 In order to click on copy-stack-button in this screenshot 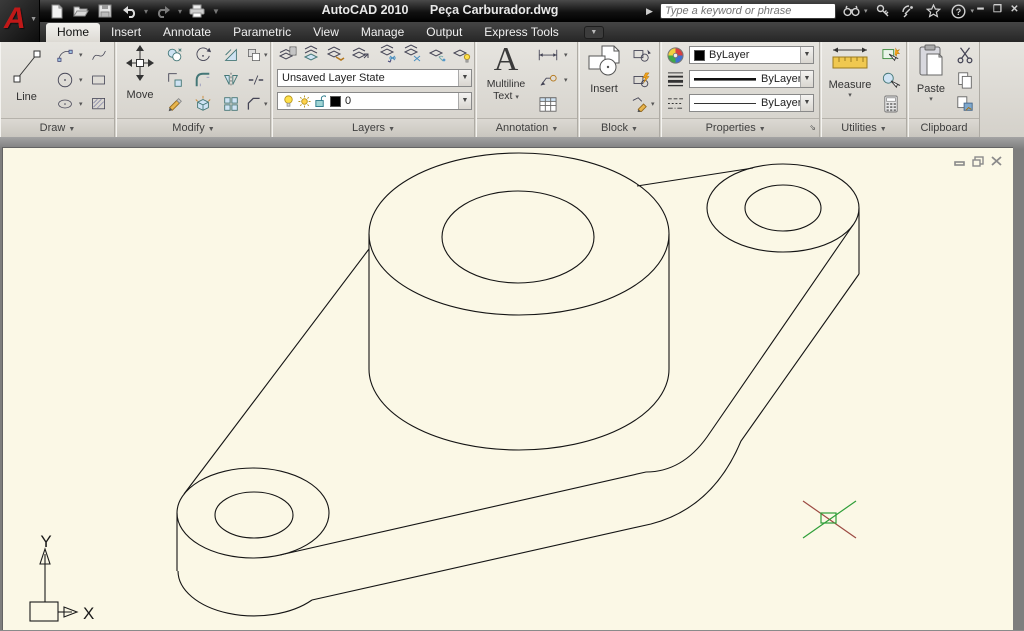, I will do `click(254, 55)`.